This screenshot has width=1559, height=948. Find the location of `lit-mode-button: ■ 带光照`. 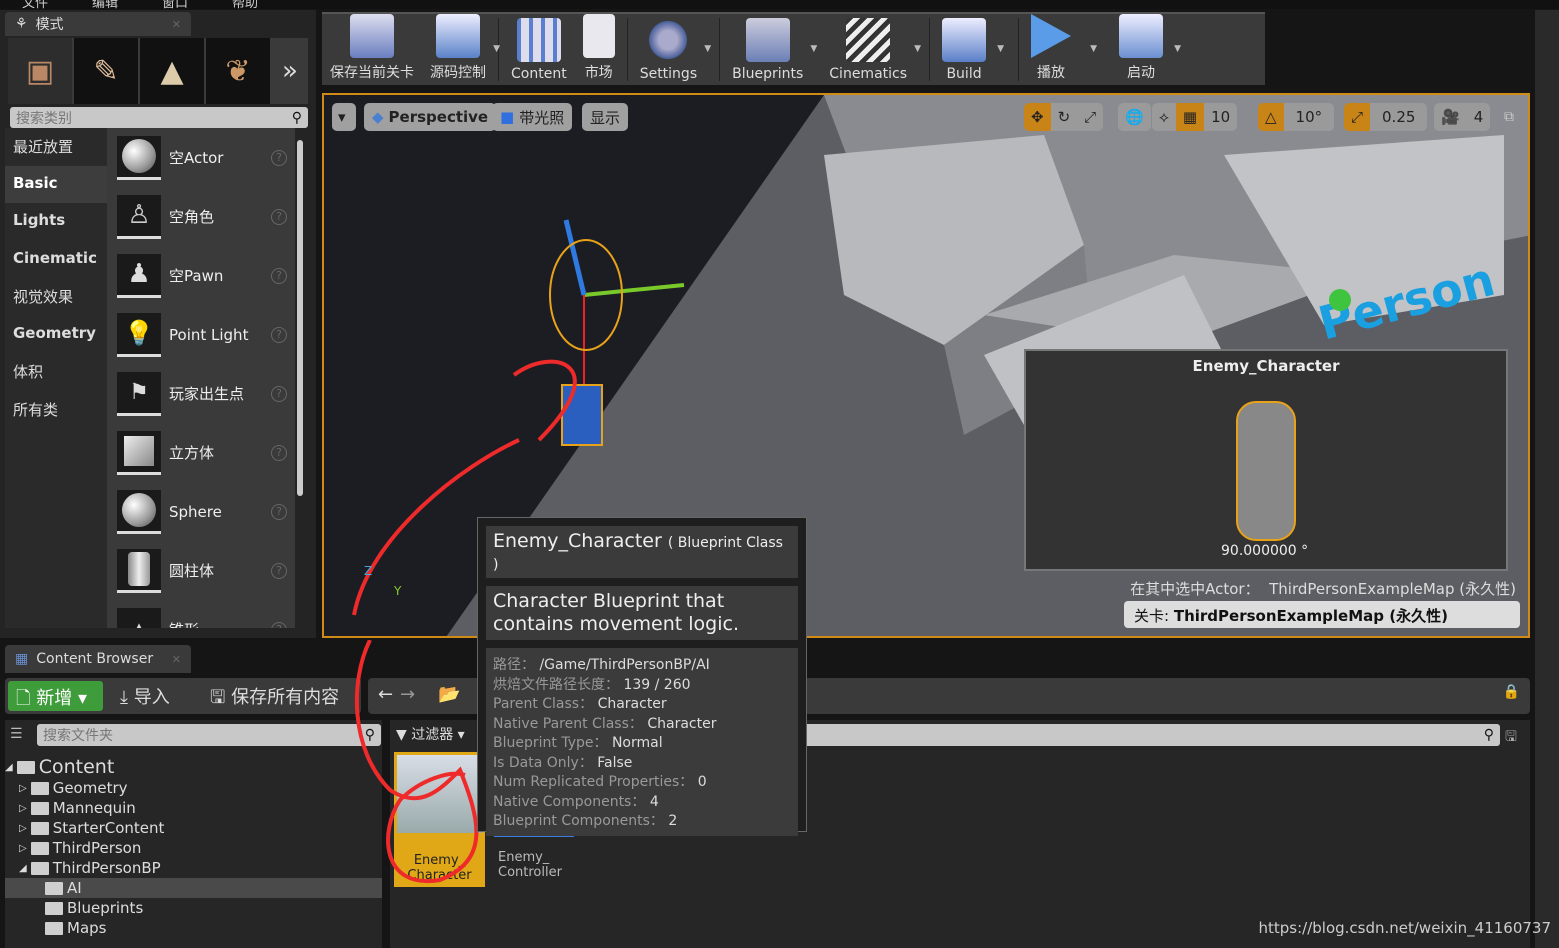

lit-mode-button: ■ 带光照 is located at coordinates (532, 117).